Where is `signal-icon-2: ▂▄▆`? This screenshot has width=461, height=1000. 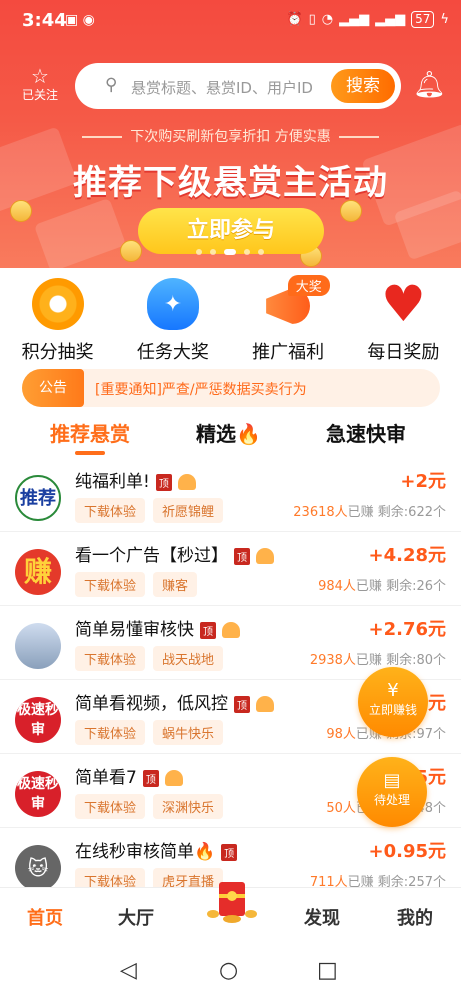
signal-icon-2: ▂▄▆ is located at coordinates (390, 19).